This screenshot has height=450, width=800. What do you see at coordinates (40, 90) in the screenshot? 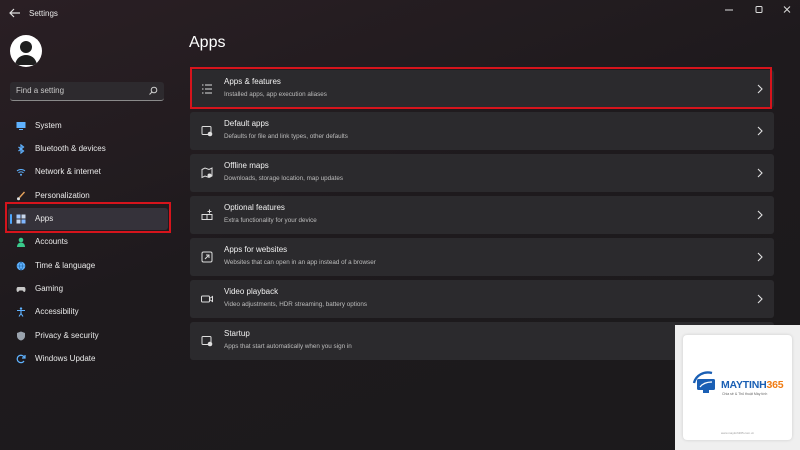
I see `search-placeholder: Find a setting` at bounding box center [40, 90].